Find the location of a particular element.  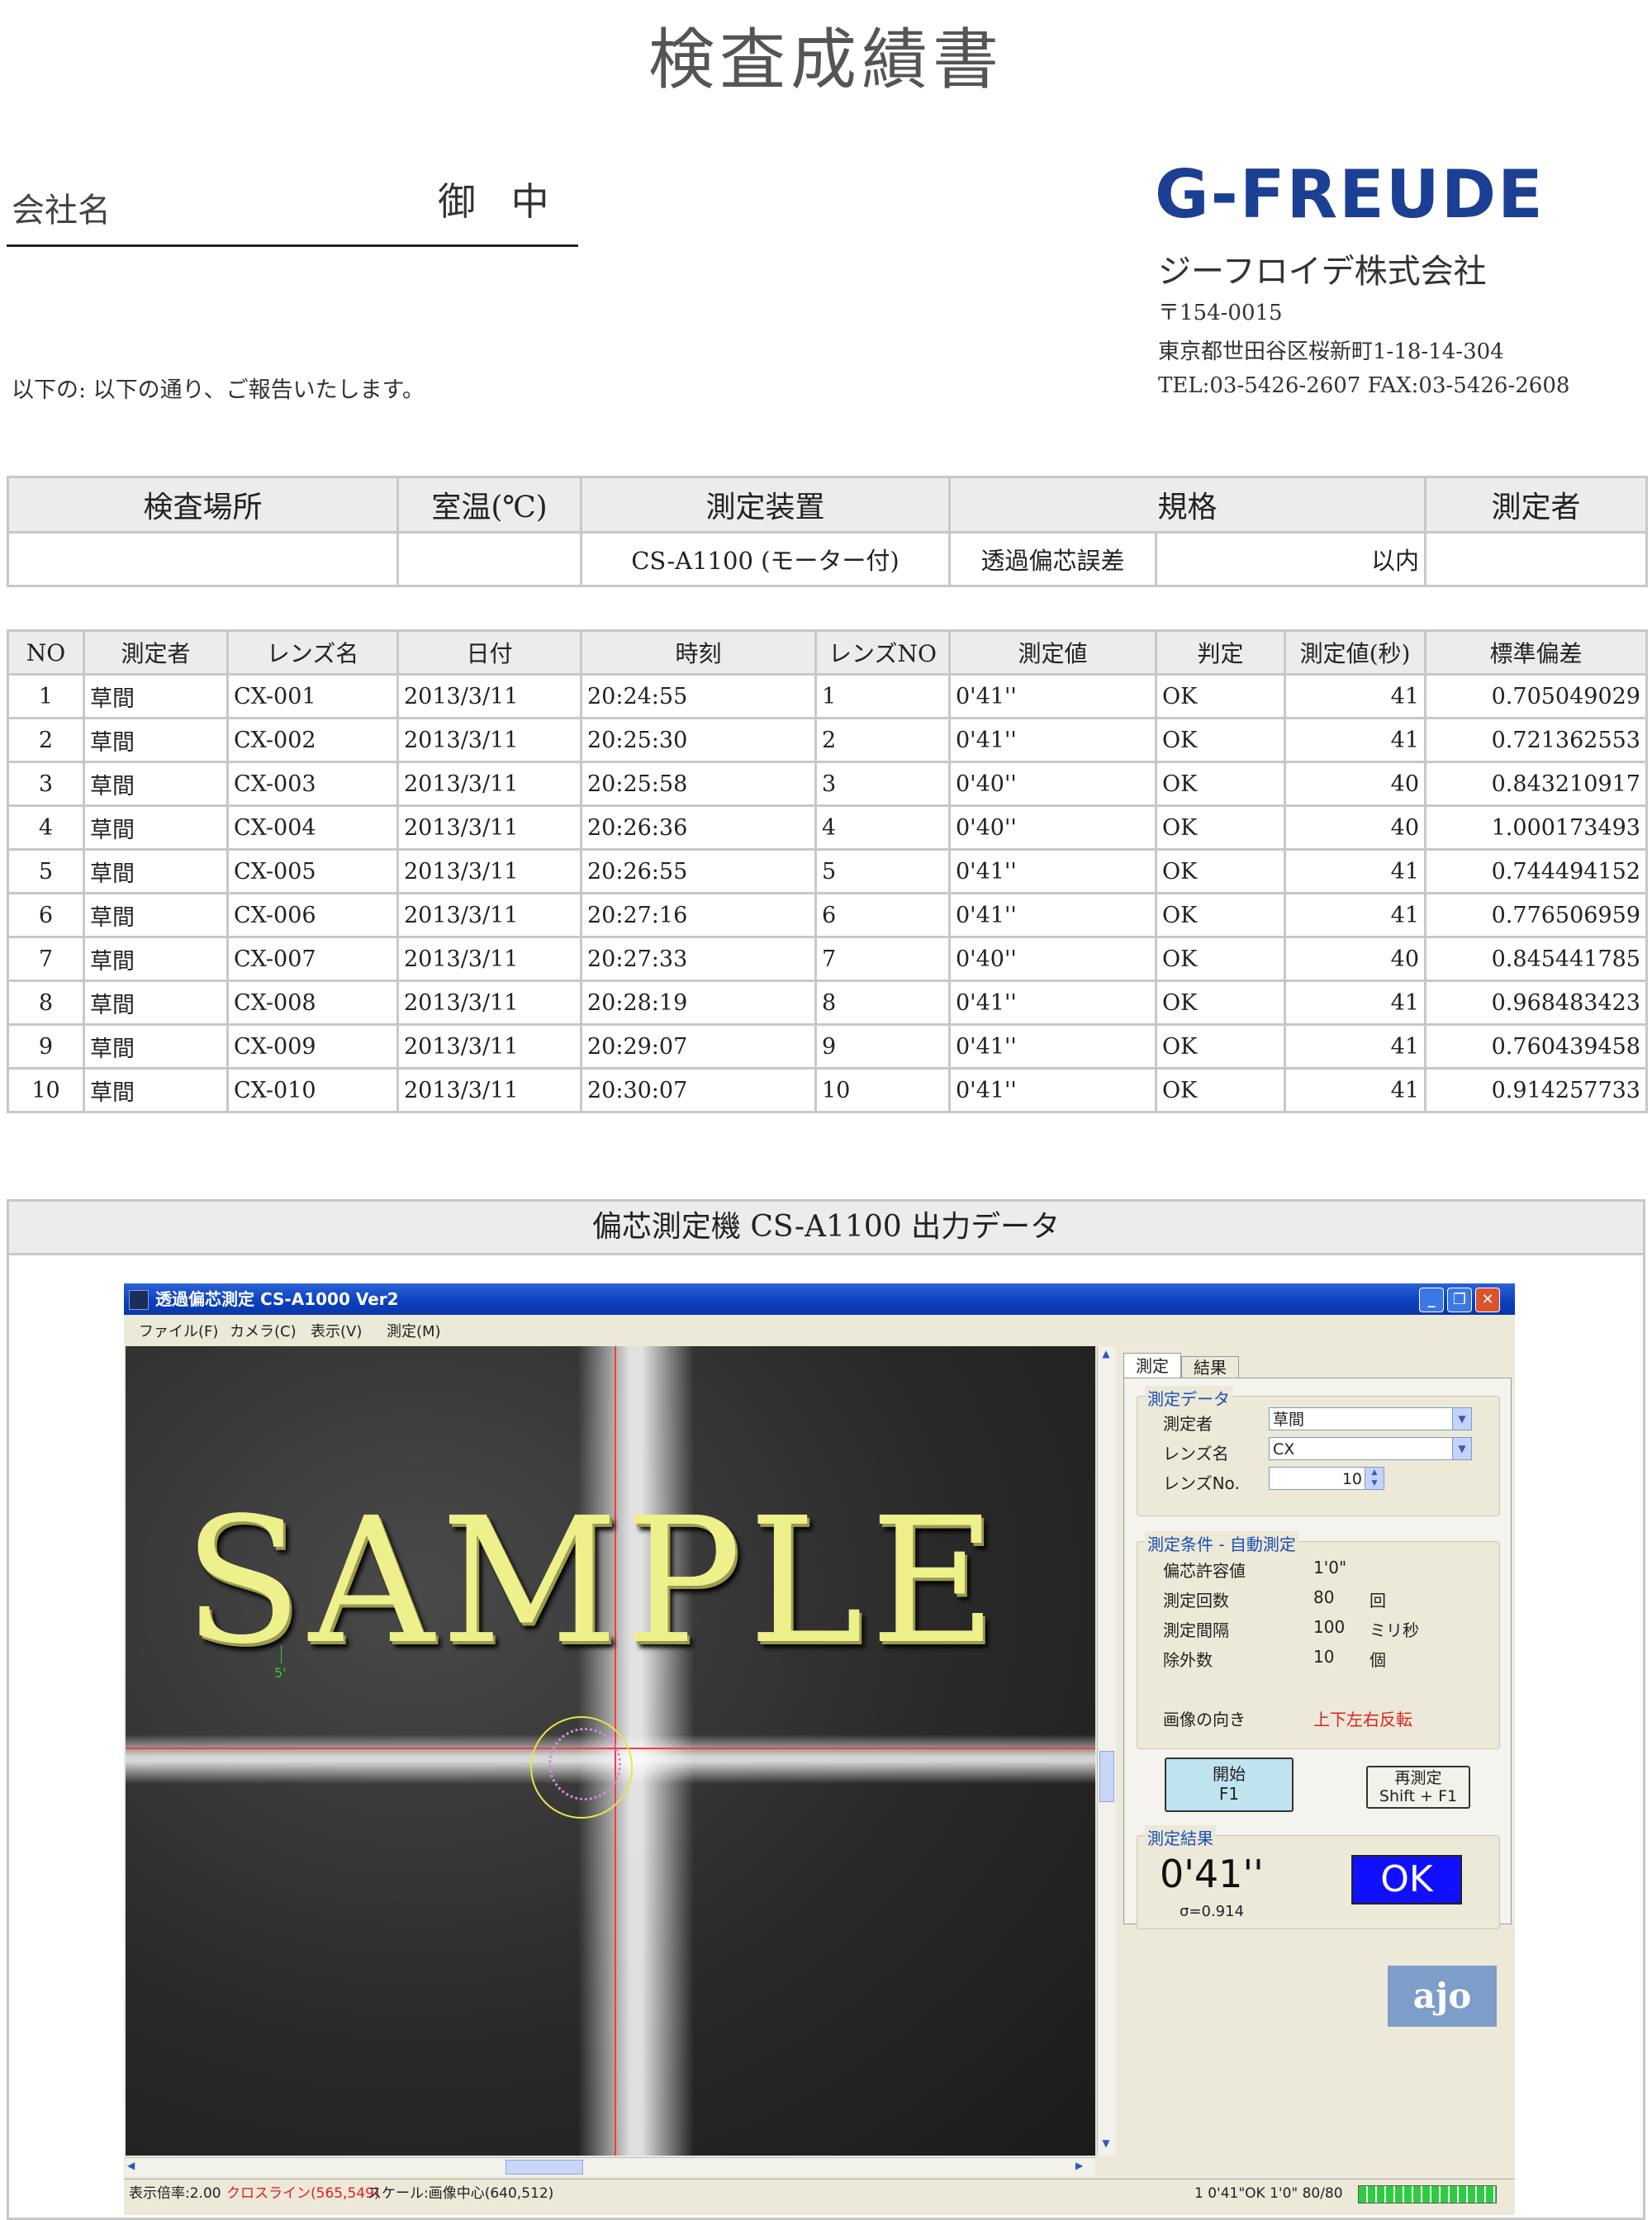

row-time: 20:27:33 is located at coordinates (698, 959).